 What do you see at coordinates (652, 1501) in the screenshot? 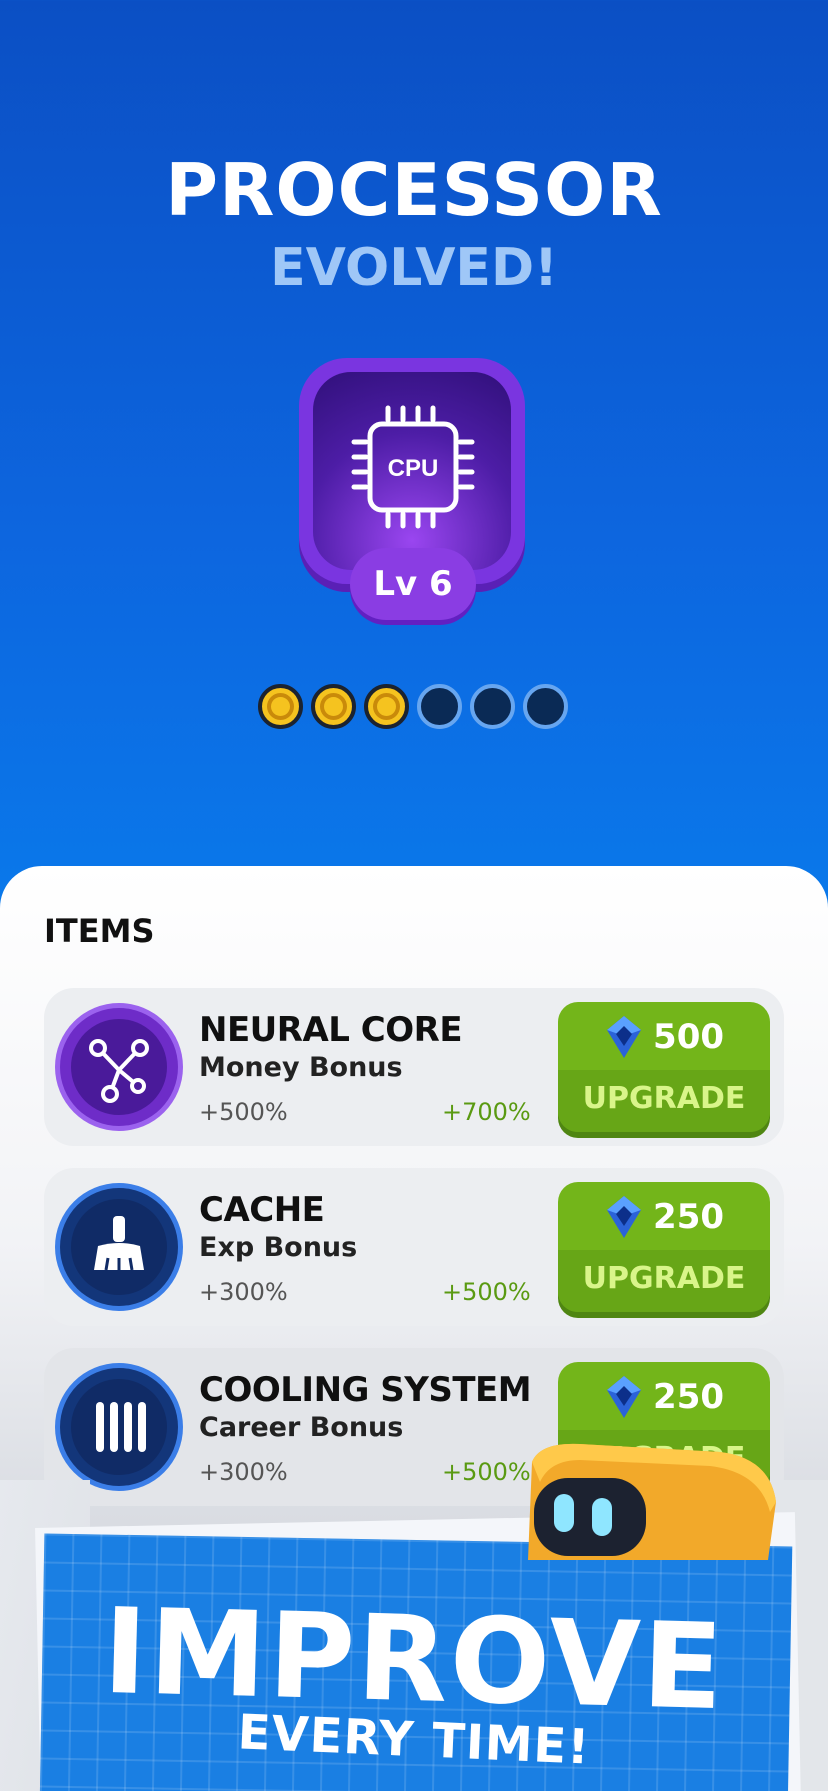
I see `robot-mascot-icon` at bounding box center [652, 1501].